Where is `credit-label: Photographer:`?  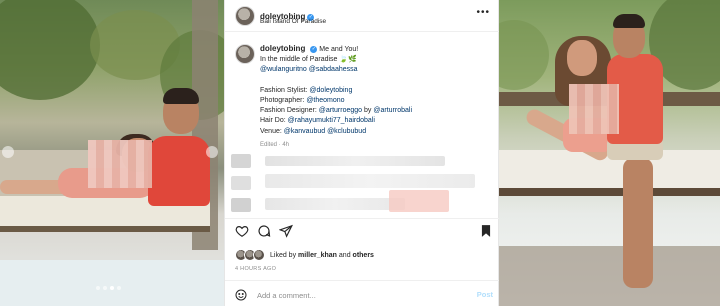 credit-label: Photographer: is located at coordinates (282, 100).